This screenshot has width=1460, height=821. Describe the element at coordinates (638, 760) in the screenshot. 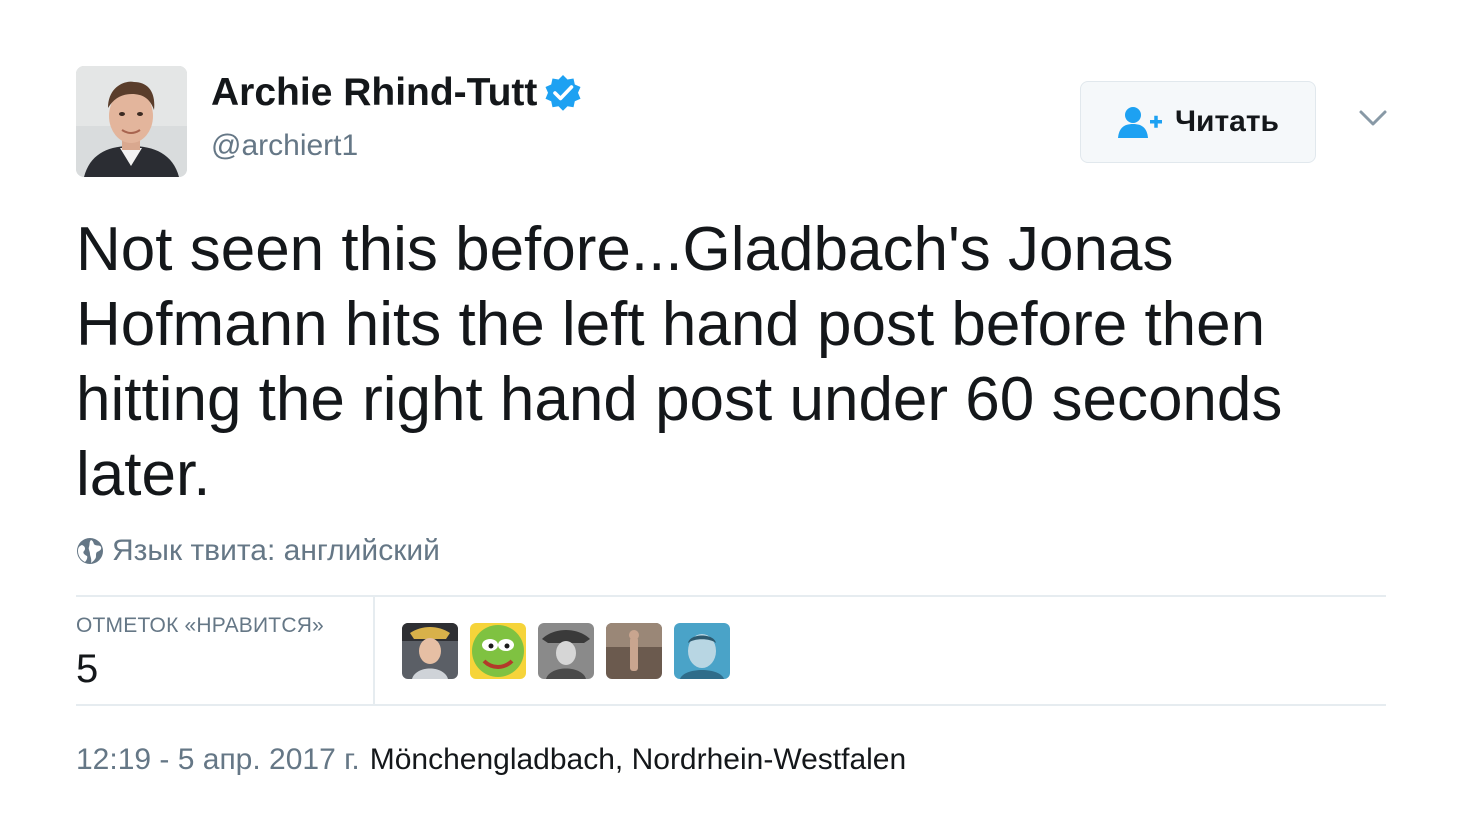

I see `tweet-location: Mönchengladbach, Nordrhein-Westfalen` at that location.